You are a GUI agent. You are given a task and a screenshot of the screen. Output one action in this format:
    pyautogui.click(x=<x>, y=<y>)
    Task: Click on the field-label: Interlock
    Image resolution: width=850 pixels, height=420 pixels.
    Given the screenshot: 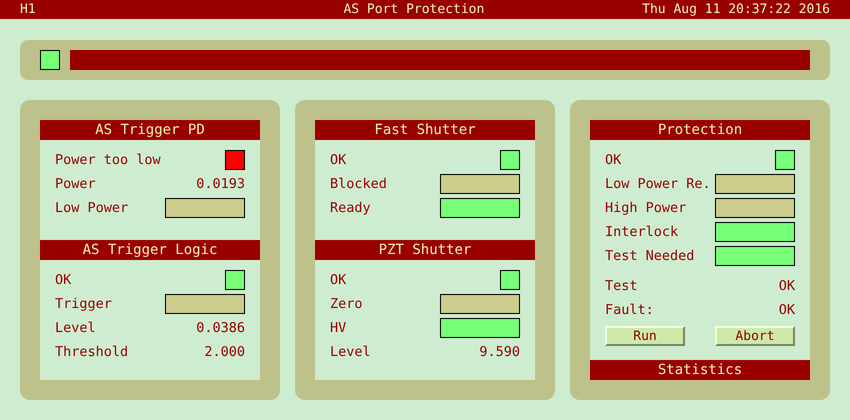 What is the action you would take?
    pyautogui.click(x=641, y=232)
    